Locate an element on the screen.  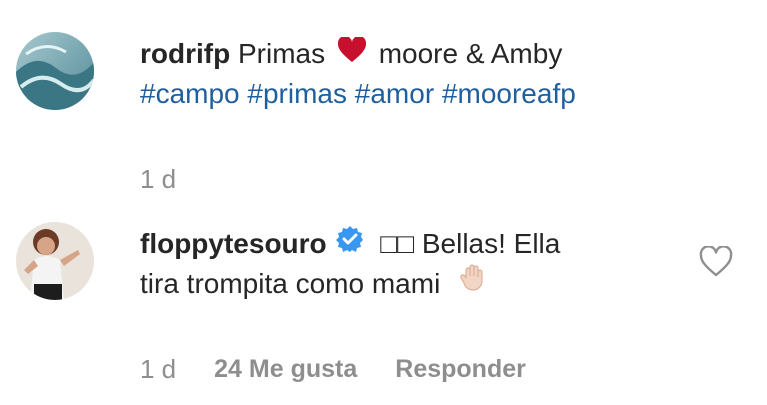
comment-text-part: tira trompita como mami is located at coordinates (290, 283).